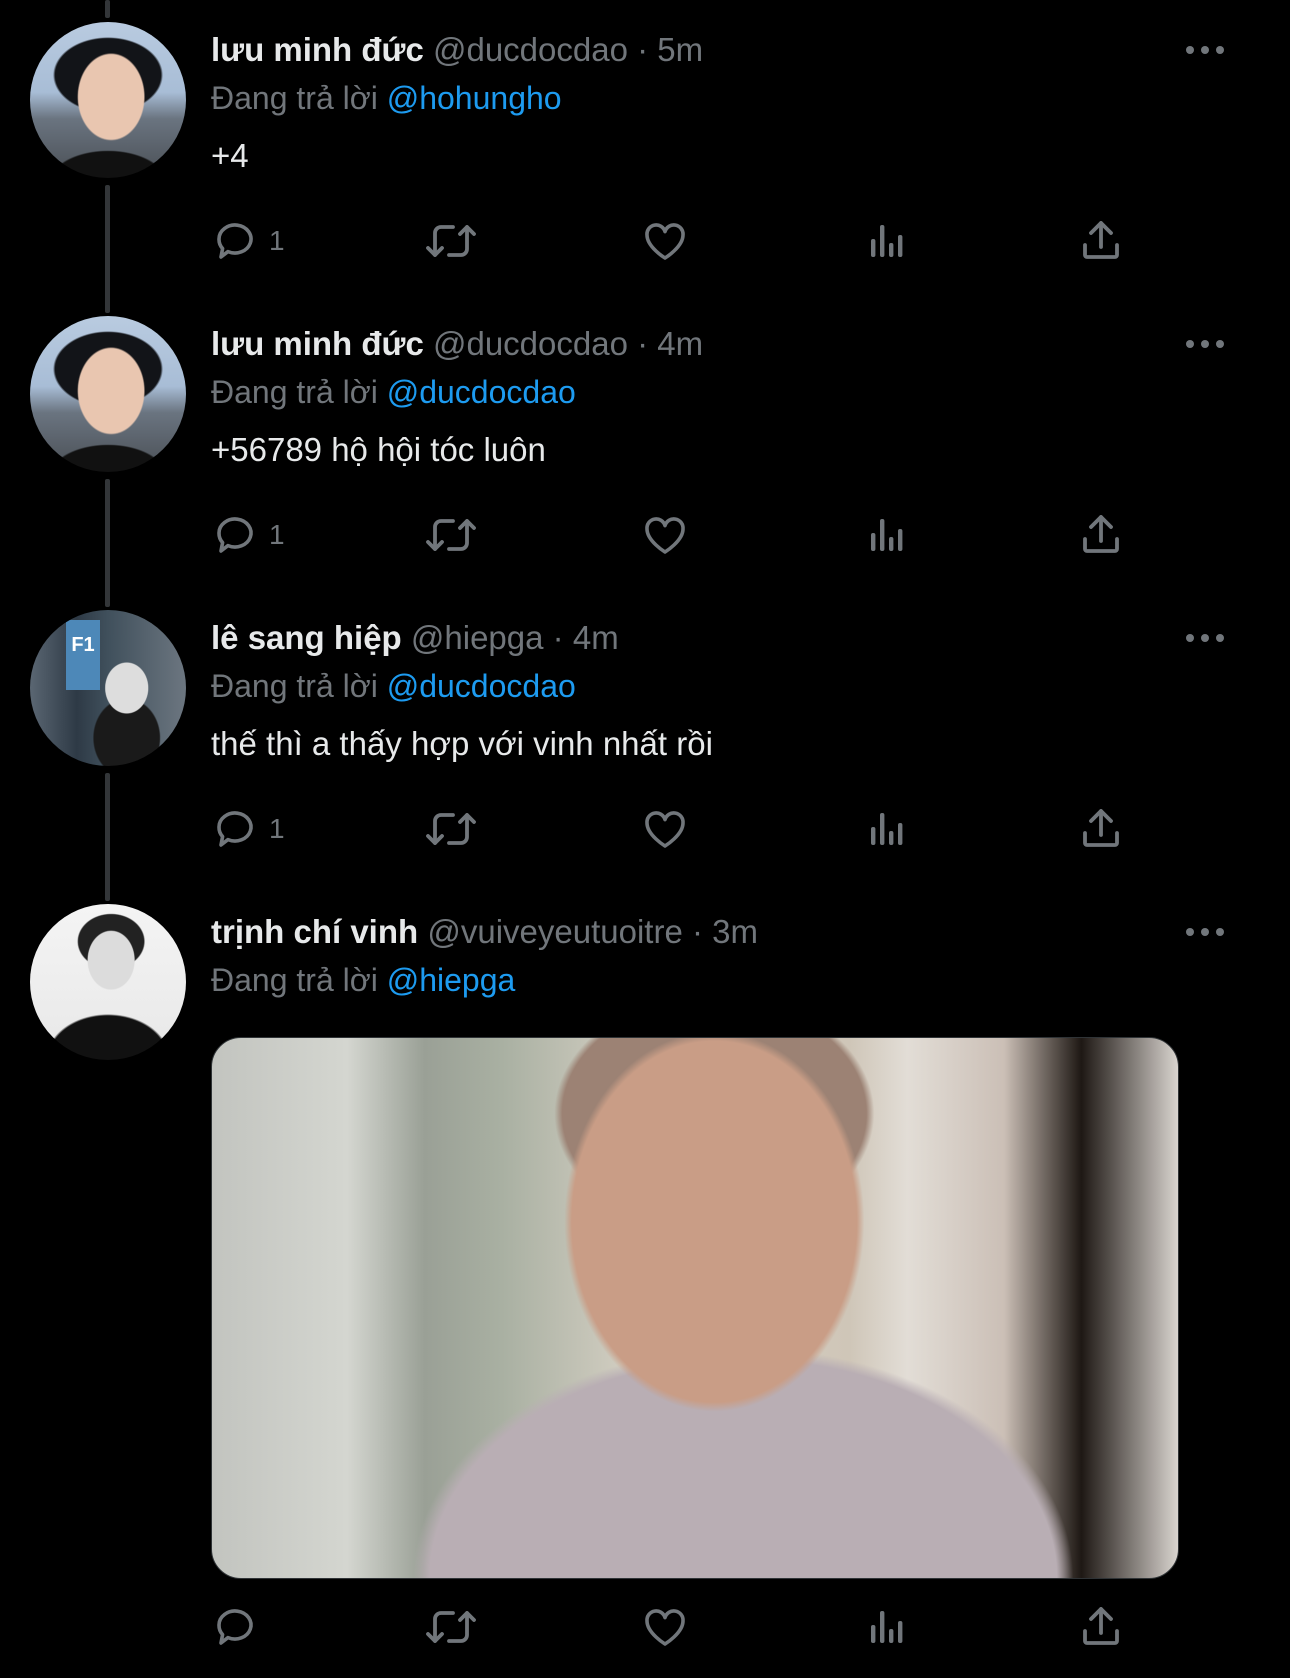  I want to click on tweet-text: +56789 hộ hội tóc luôn, so click(378, 449).